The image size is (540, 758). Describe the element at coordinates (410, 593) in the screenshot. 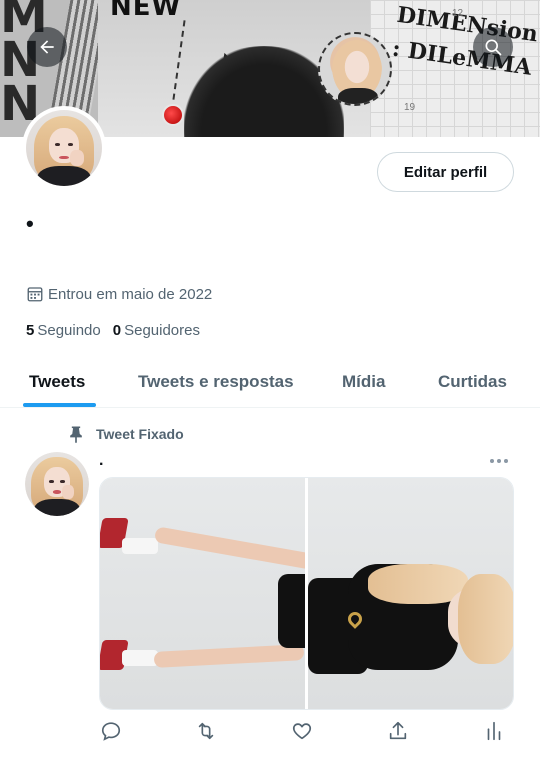

I see `tweet-photo-right` at that location.